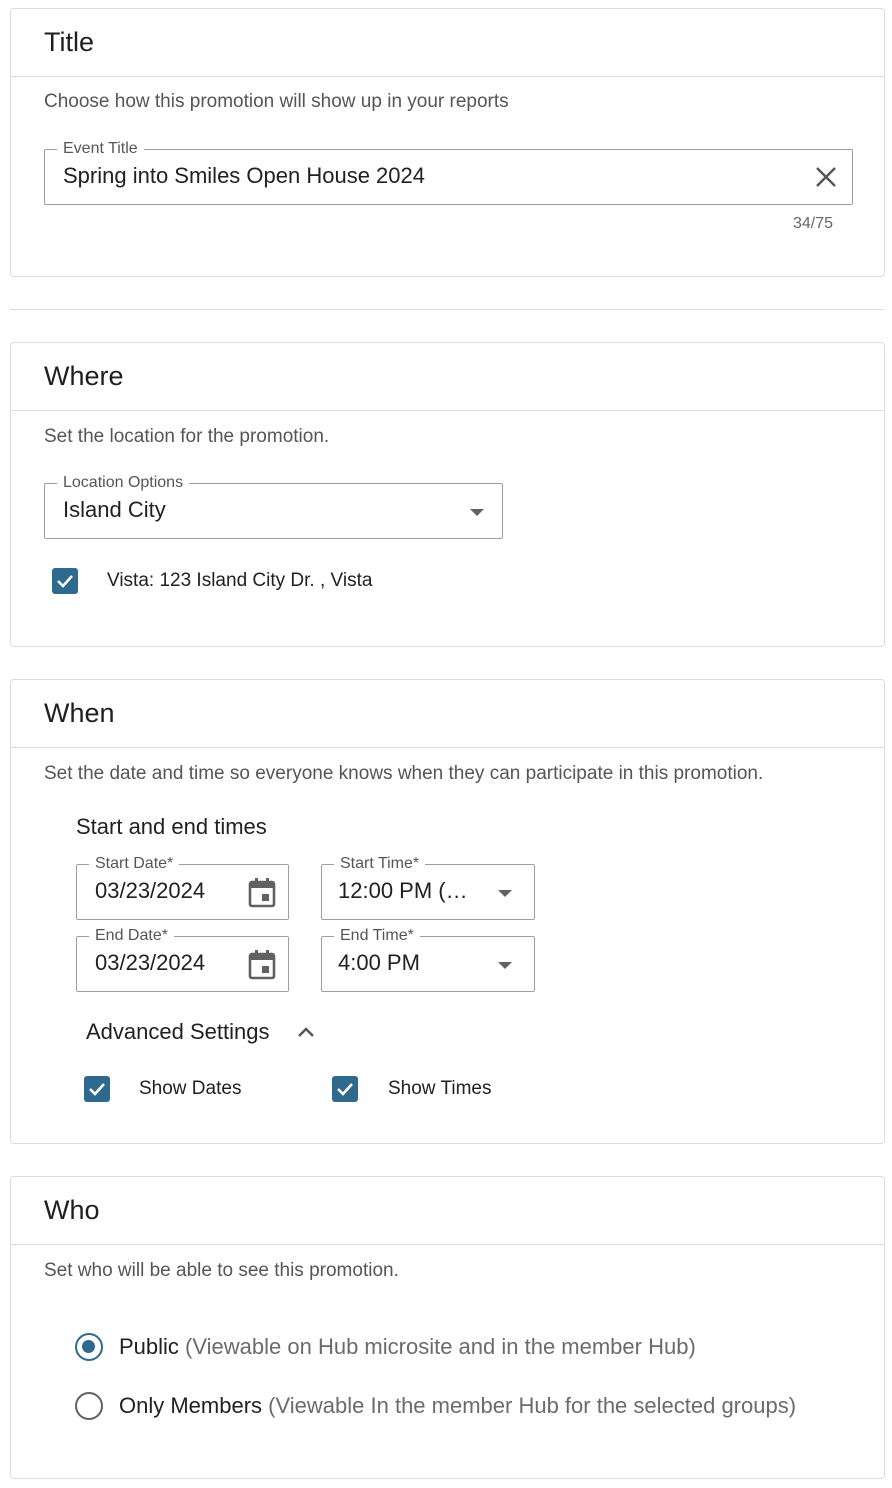 The image size is (892, 1488). I want to click on when-heading: When, so click(79, 713).